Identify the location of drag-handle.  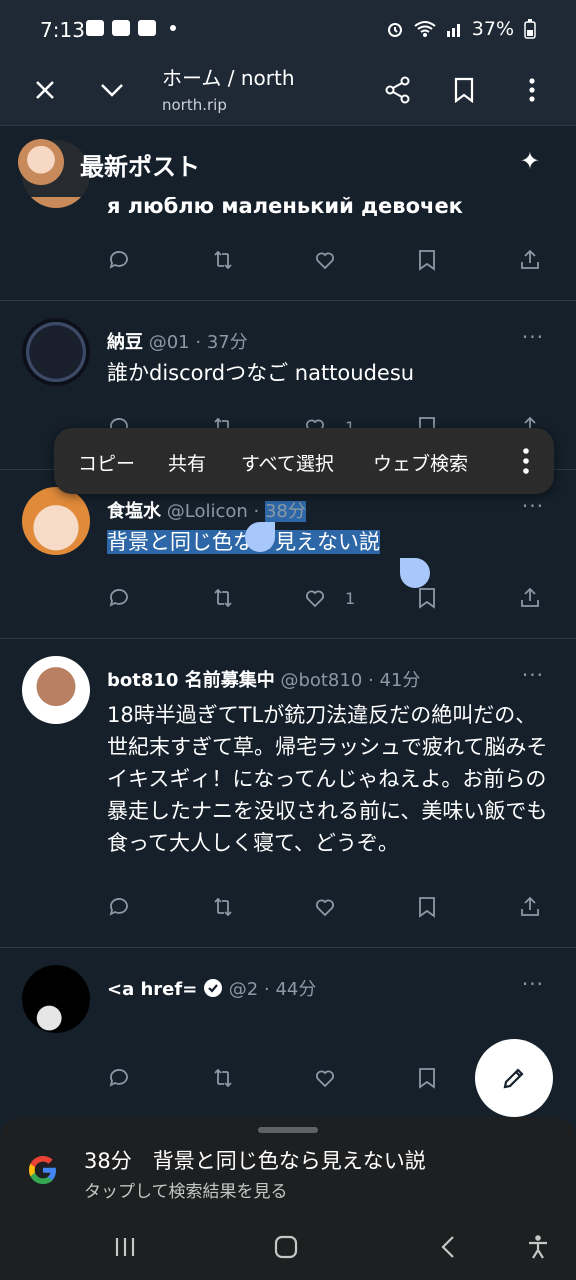
(288, 1130).